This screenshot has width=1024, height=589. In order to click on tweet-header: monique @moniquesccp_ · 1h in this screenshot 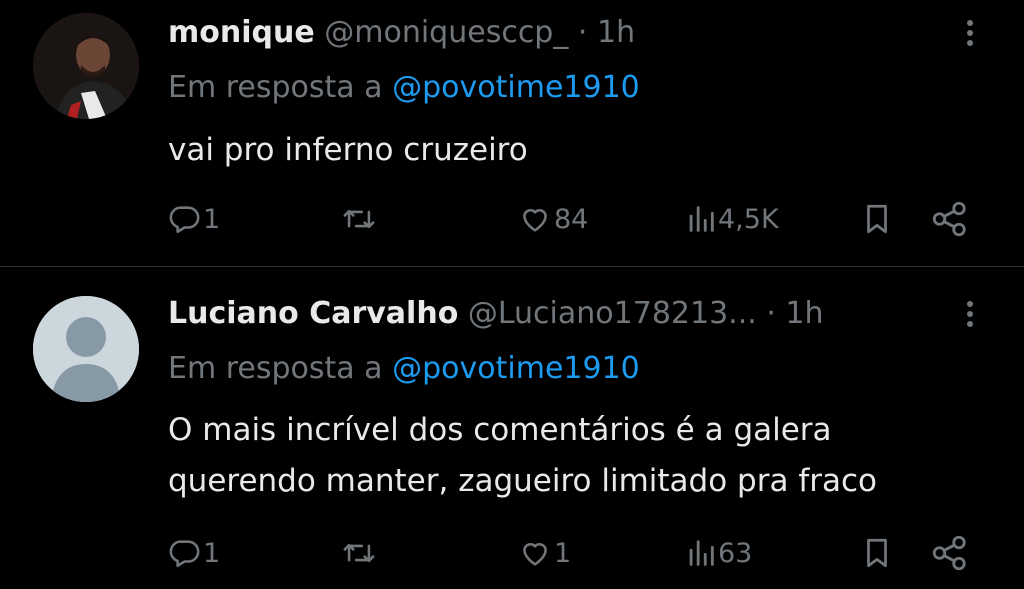, I will do `click(401, 33)`.